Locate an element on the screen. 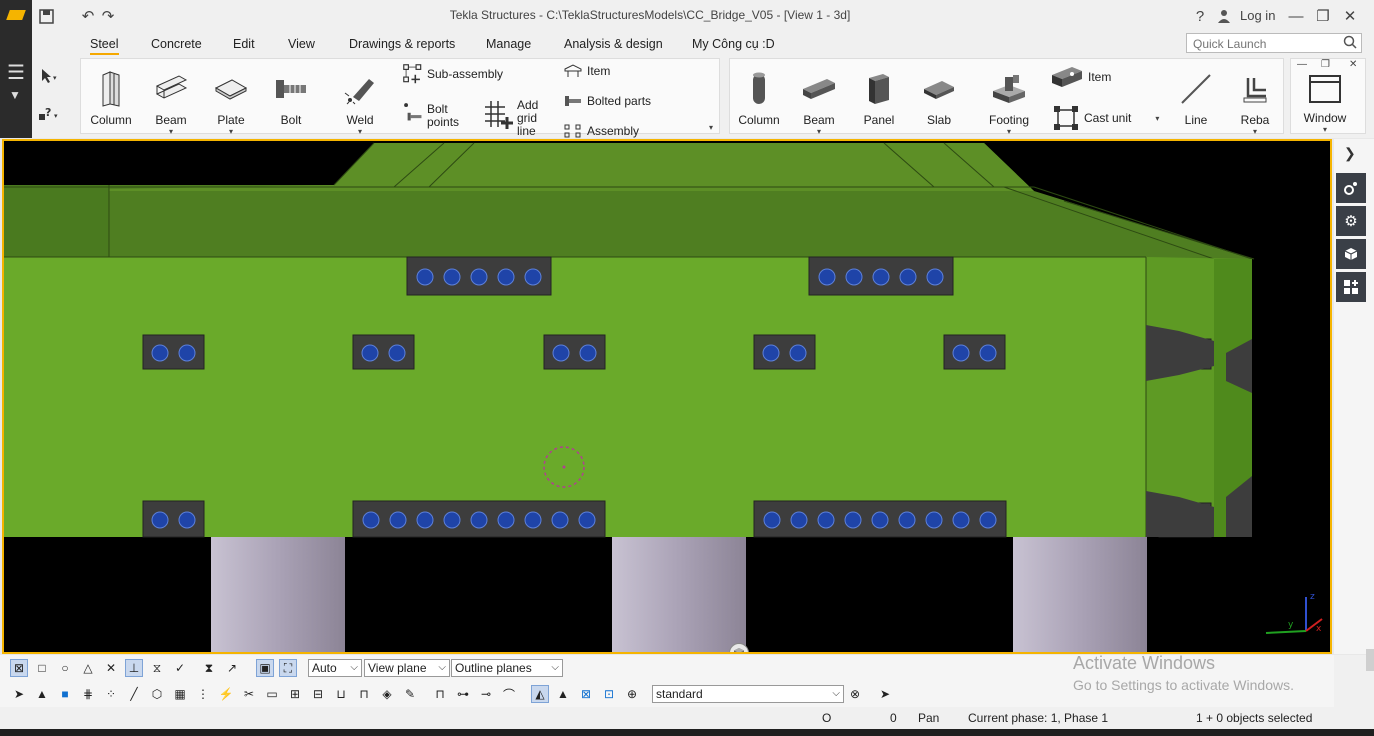 The image size is (1374, 736). snap-hourglass-icon: ⧖ is located at coordinates (157, 668).